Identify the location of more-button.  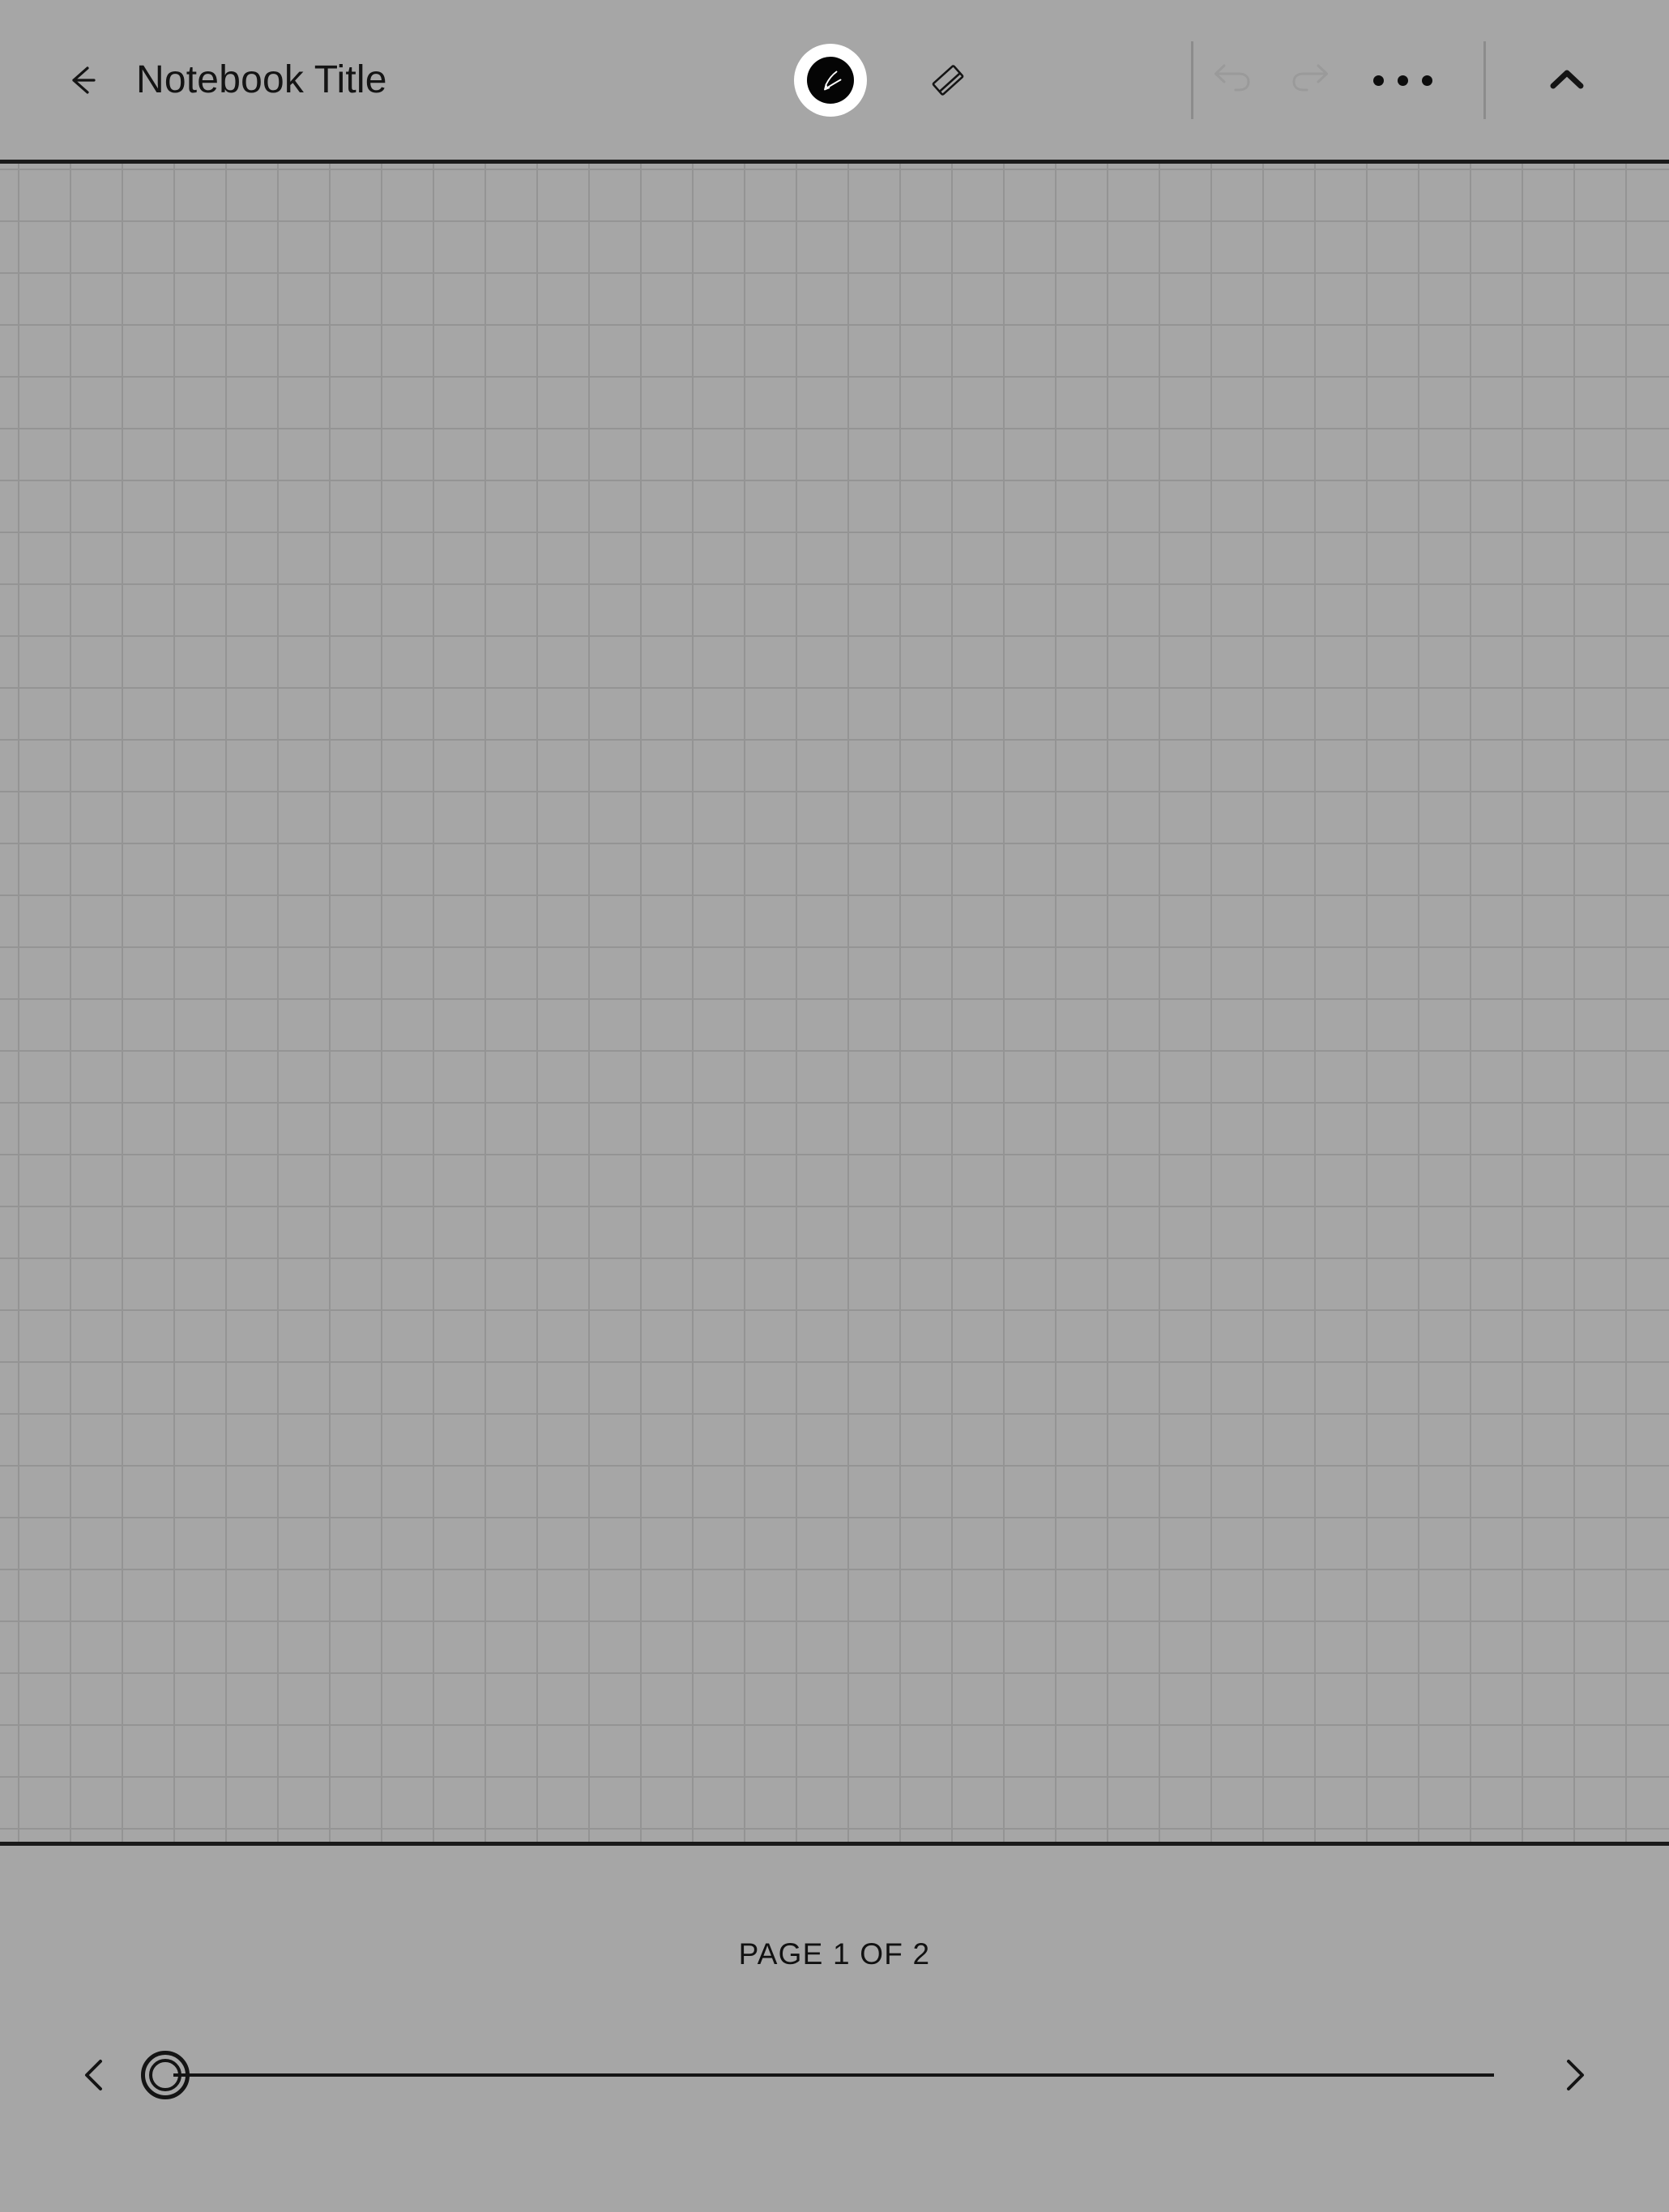
(1402, 80).